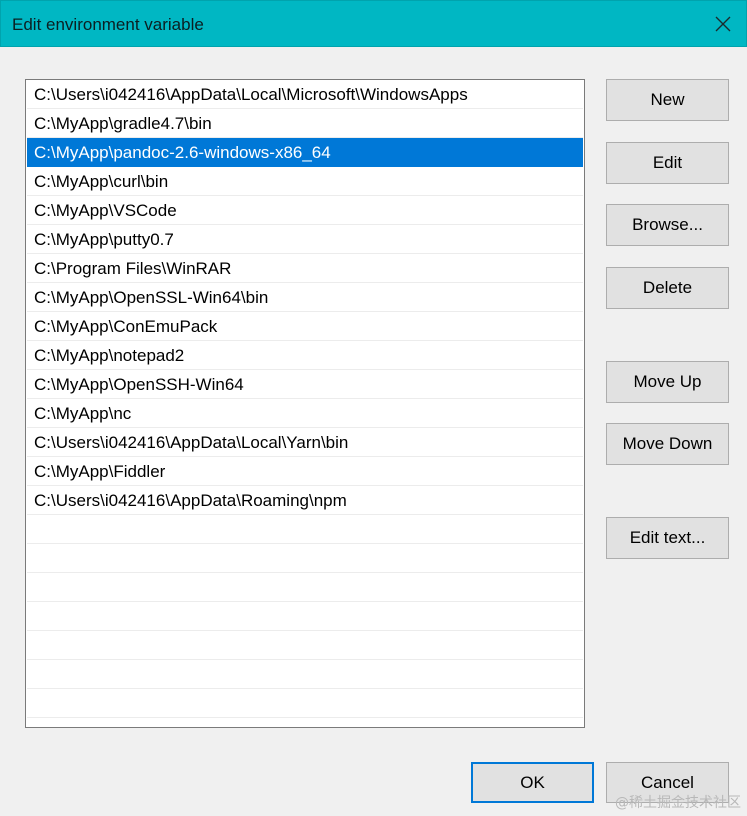  Describe the element at coordinates (305, 297) in the screenshot. I see `path-list-item: C:\MyApp\OpenSSL-Win64\bin` at that location.